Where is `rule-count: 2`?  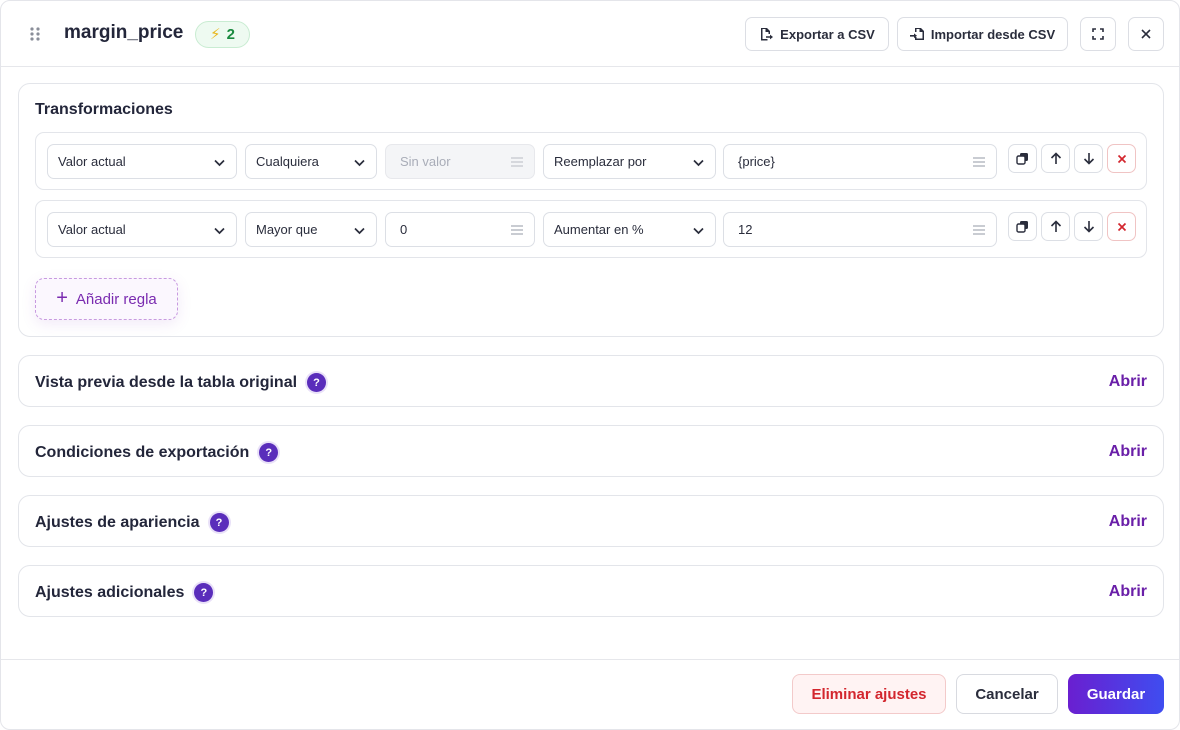
rule-count: 2 is located at coordinates (230, 34).